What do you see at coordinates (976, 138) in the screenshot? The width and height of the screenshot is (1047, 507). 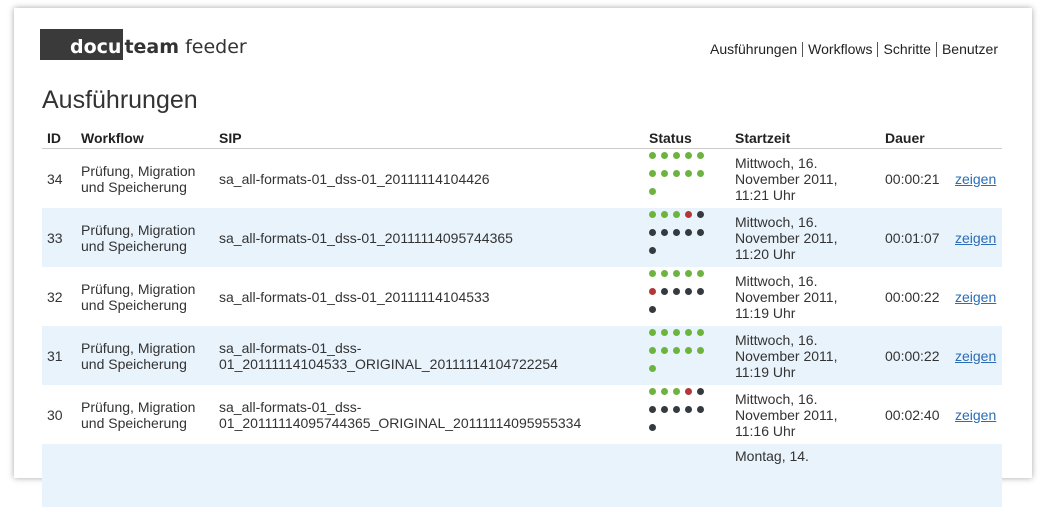 I see `column-header-action` at bounding box center [976, 138].